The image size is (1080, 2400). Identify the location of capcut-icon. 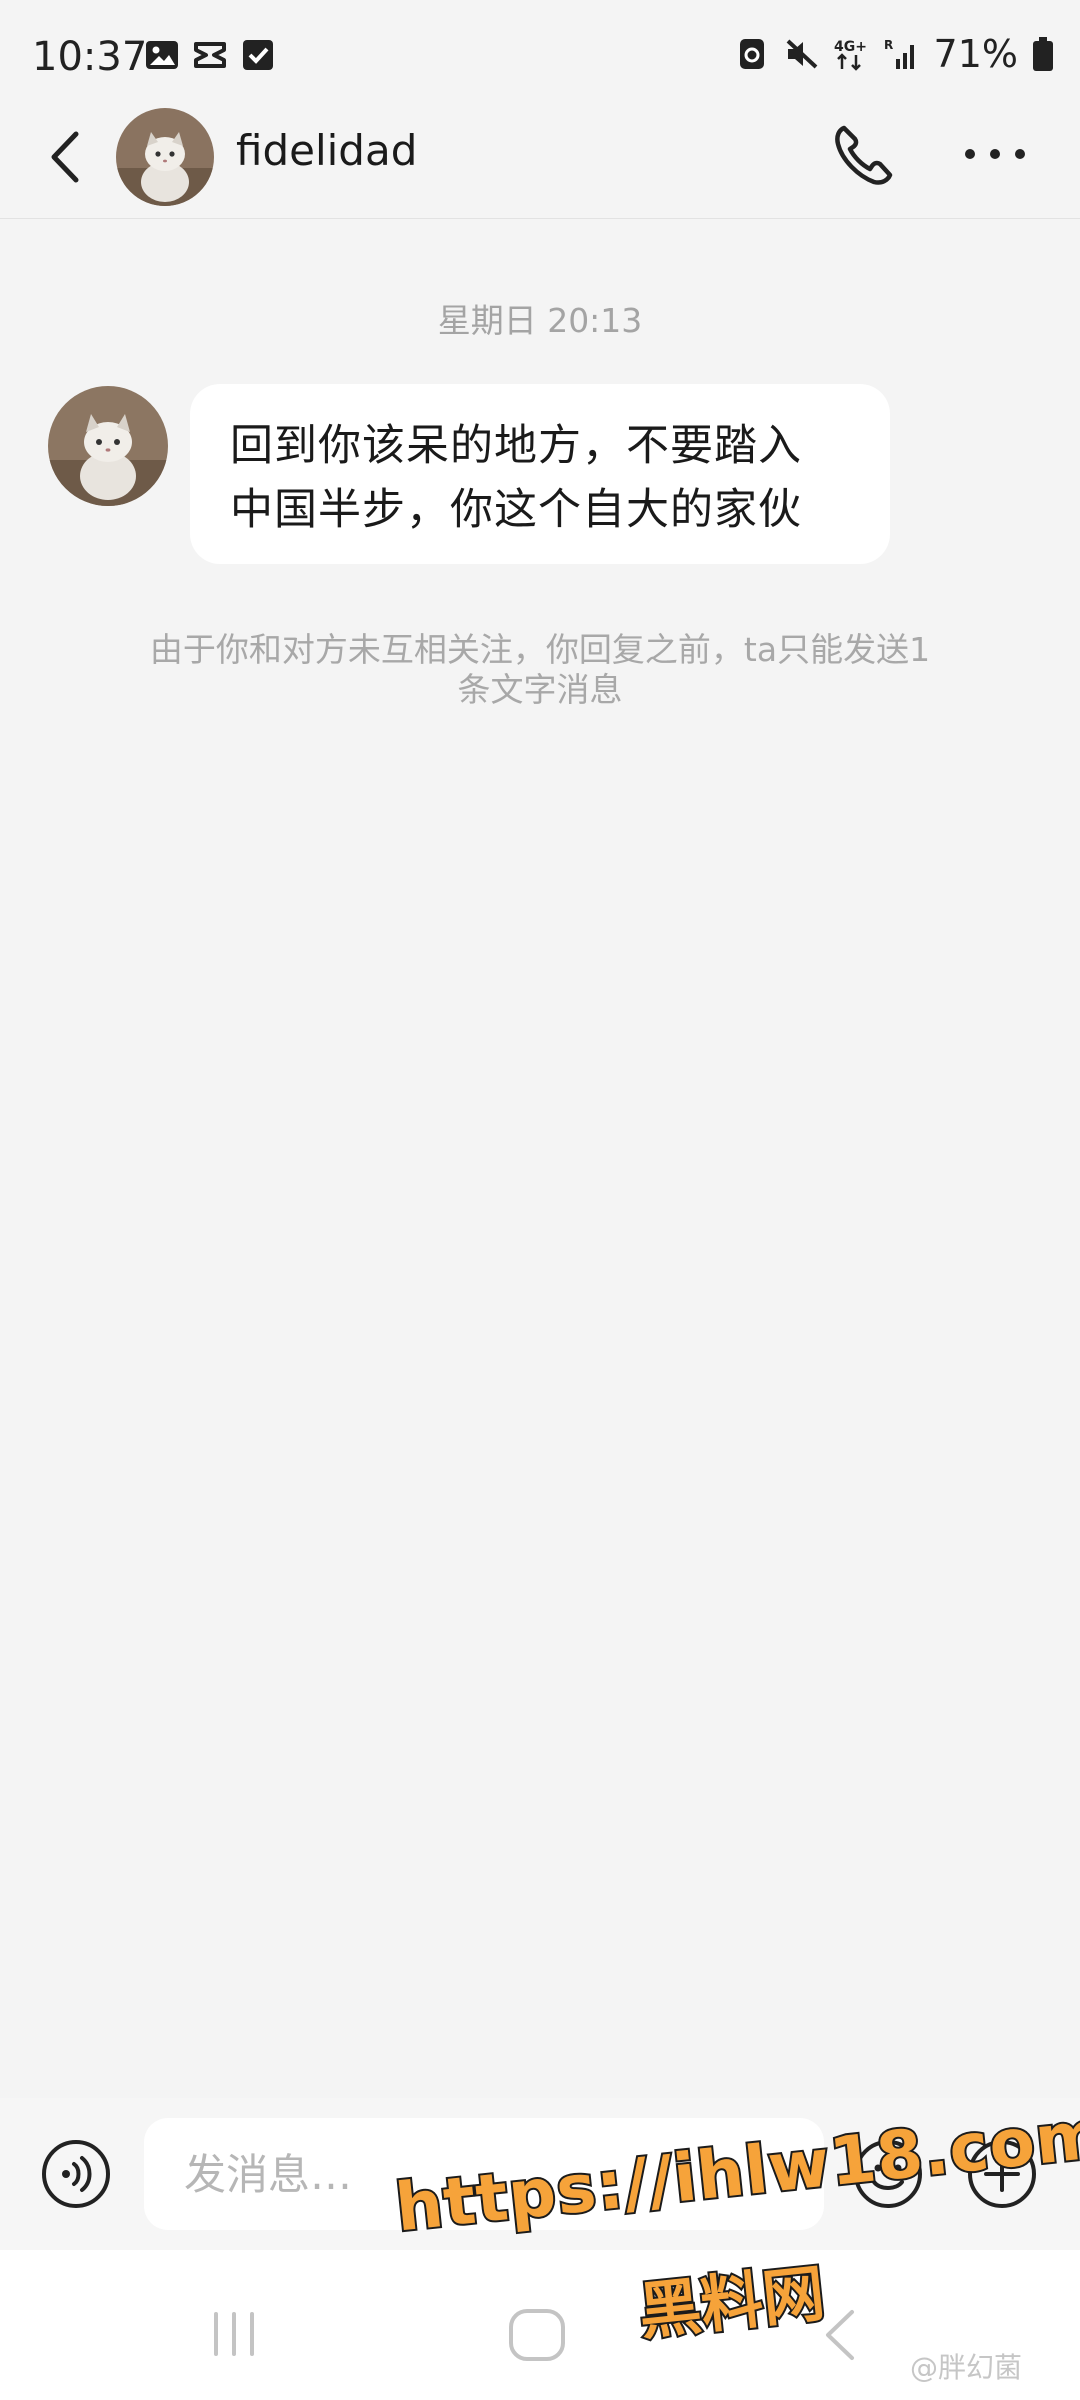
(210, 55).